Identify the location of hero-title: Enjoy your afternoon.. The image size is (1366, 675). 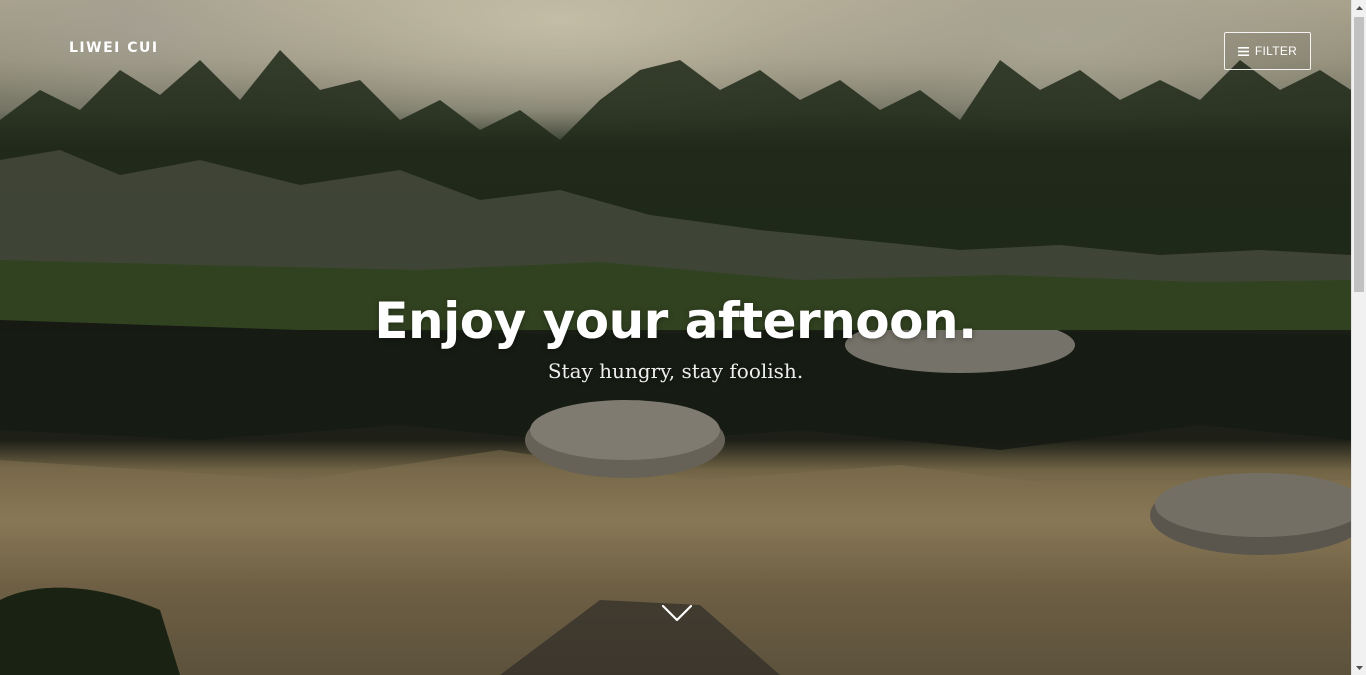
(675, 321).